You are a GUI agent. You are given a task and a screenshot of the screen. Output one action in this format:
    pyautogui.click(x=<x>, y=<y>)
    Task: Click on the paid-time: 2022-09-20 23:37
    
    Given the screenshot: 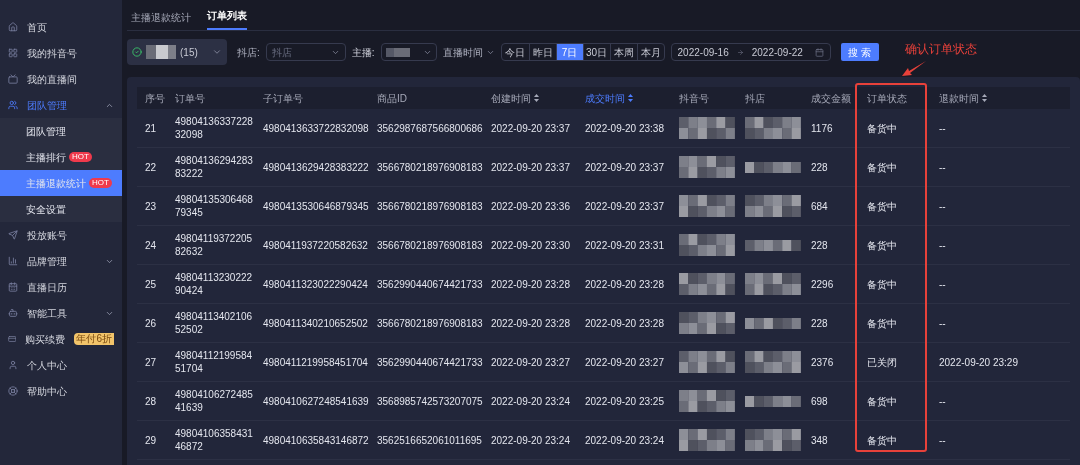 What is the action you would take?
    pyautogui.click(x=624, y=206)
    